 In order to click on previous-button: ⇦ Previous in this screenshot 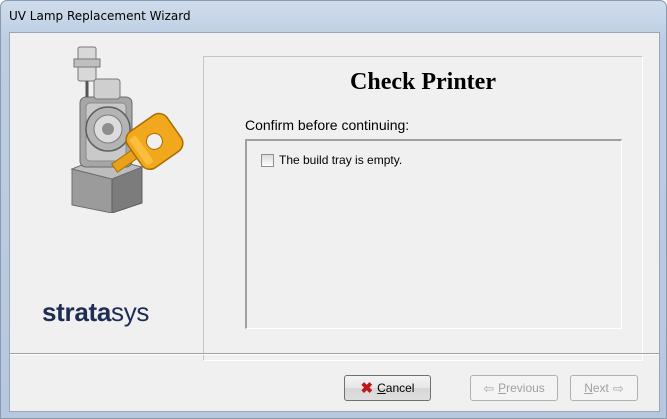, I will do `click(514, 388)`.